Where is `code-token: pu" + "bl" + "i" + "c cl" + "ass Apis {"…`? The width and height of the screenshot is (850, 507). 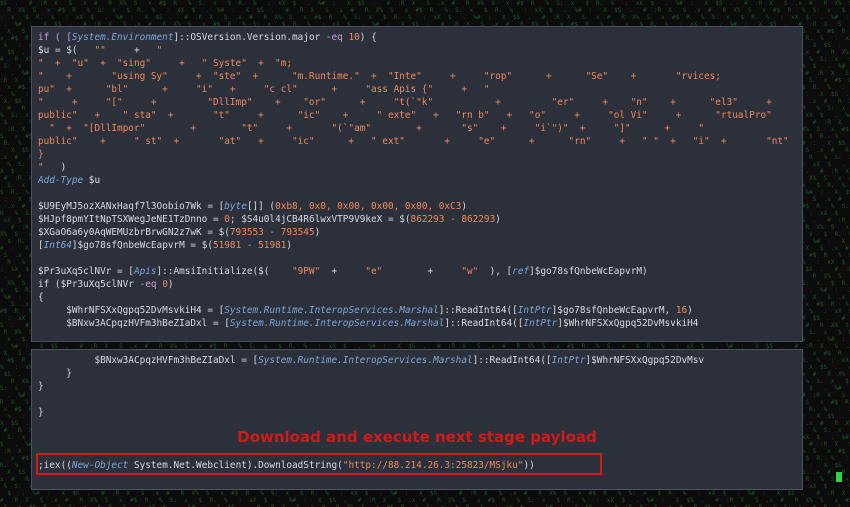
code-token: pu" + "bl" + "i" + "c cl" + "ass Apis {"… is located at coordinates (264, 89).